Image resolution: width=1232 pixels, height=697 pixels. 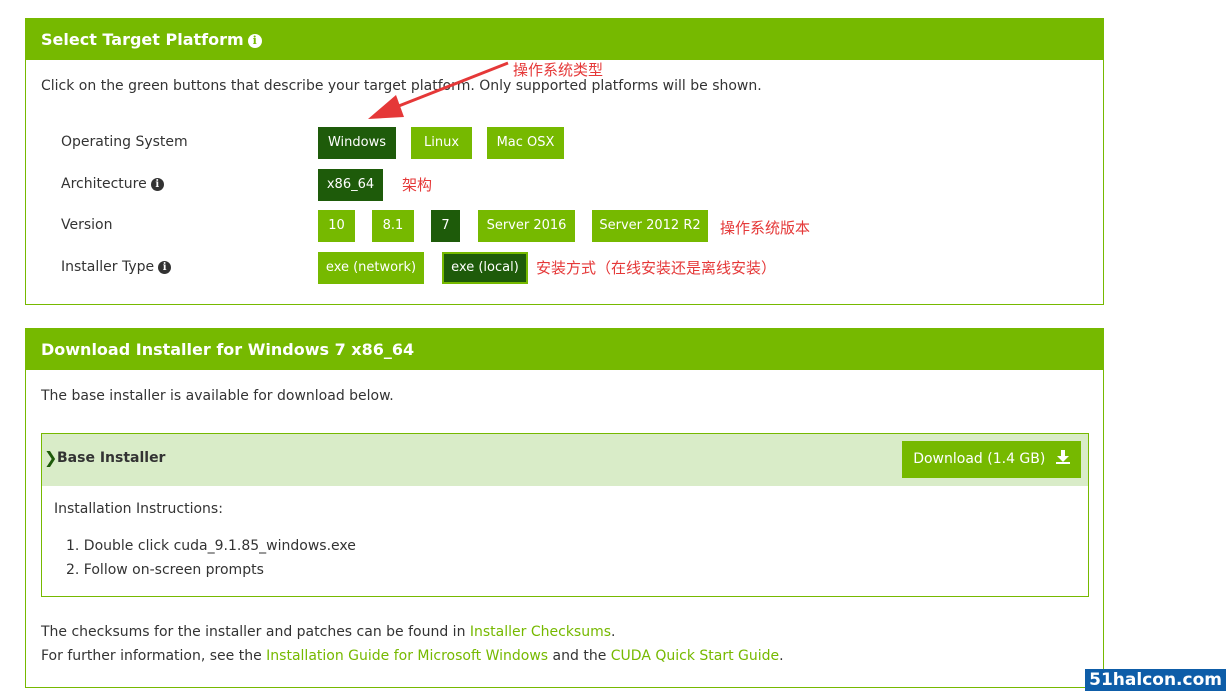 What do you see at coordinates (211, 546) in the screenshot?
I see `instruction-step: 1. Double click cuda_9.1.85_windows.exe` at bounding box center [211, 546].